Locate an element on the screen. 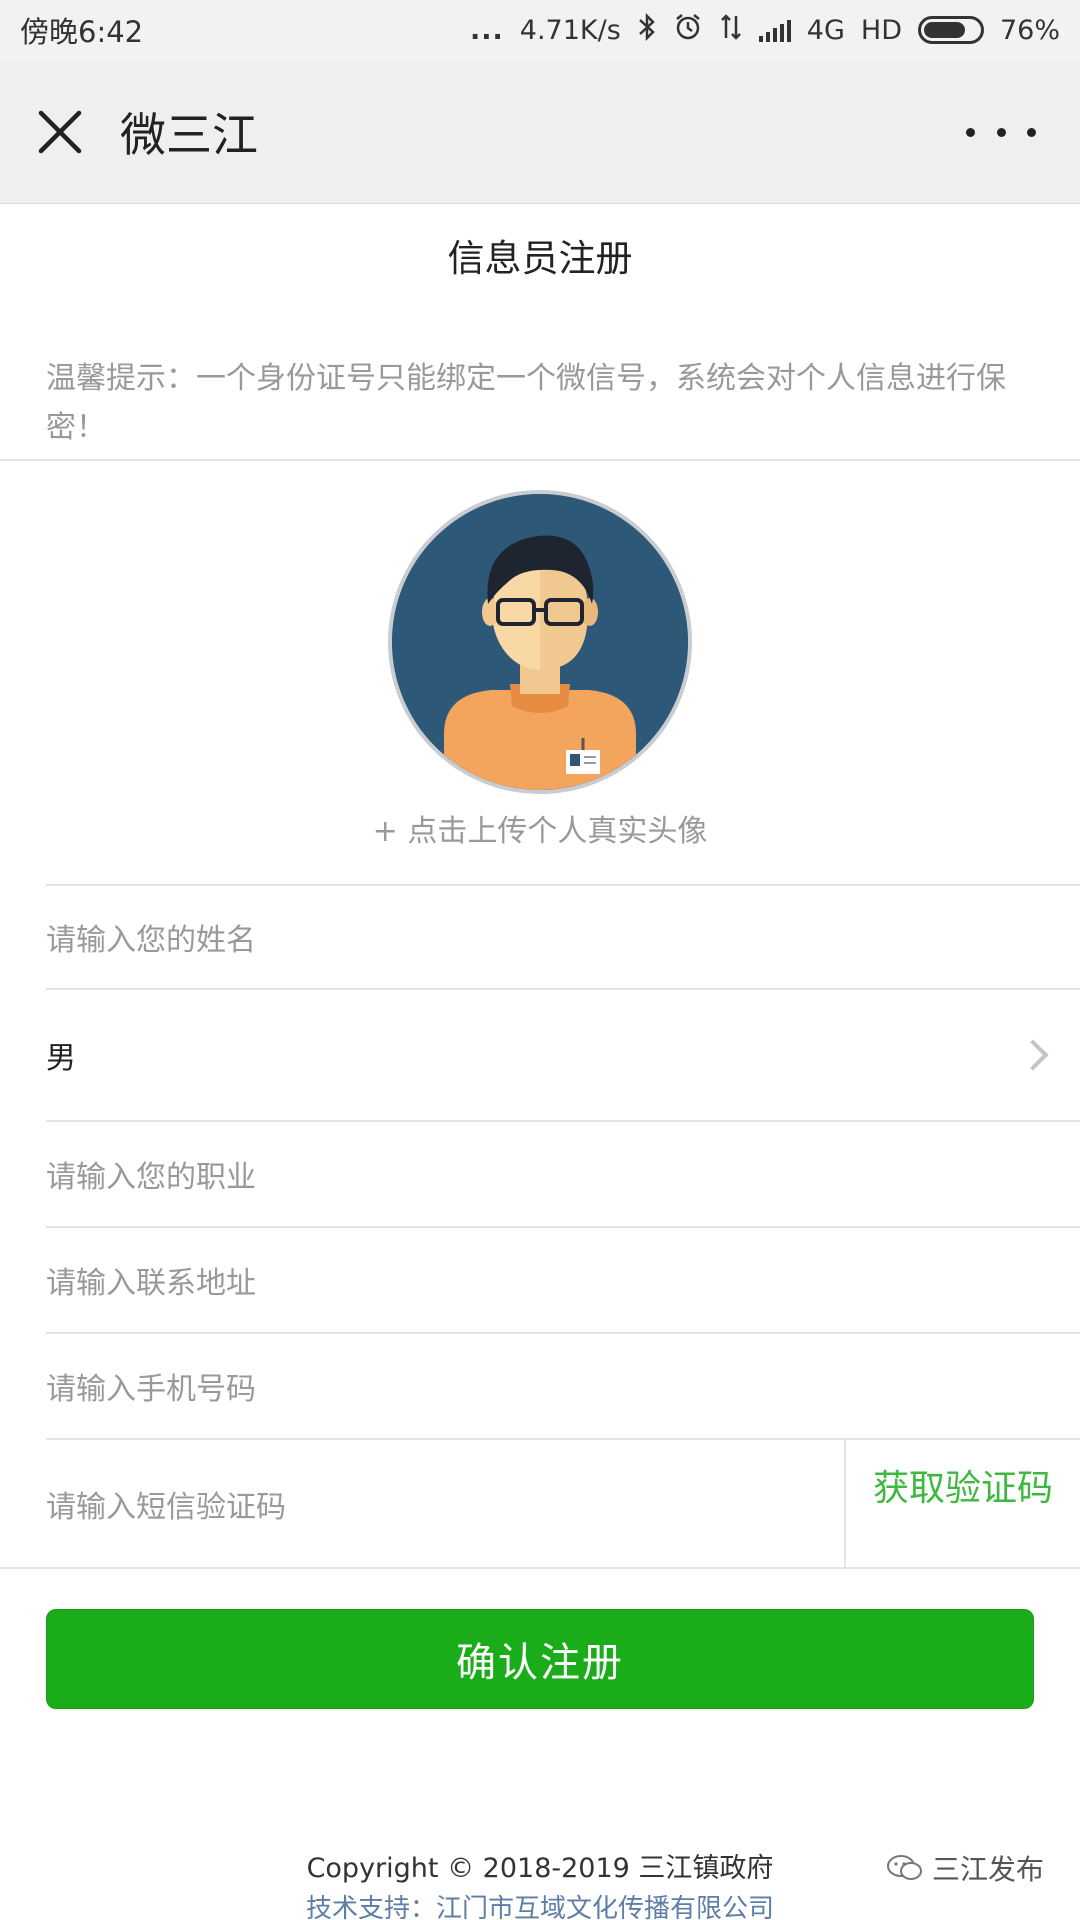 The width and height of the screenshot is (1080, 1920). tip-text: 温馨提示：一个身份证号只能绑定一个微信号，系统会对个人信息进行保密！ is located at coordinates (526, 403).